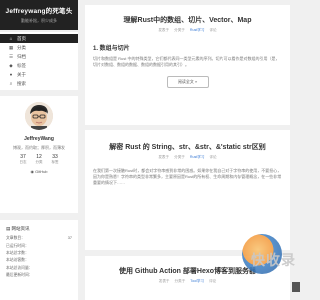  Describe the element at coordinates (187, 15) in the screenshot. I see `post-title: 理解Rust中的数组、切片、Vector、Map` at that location.